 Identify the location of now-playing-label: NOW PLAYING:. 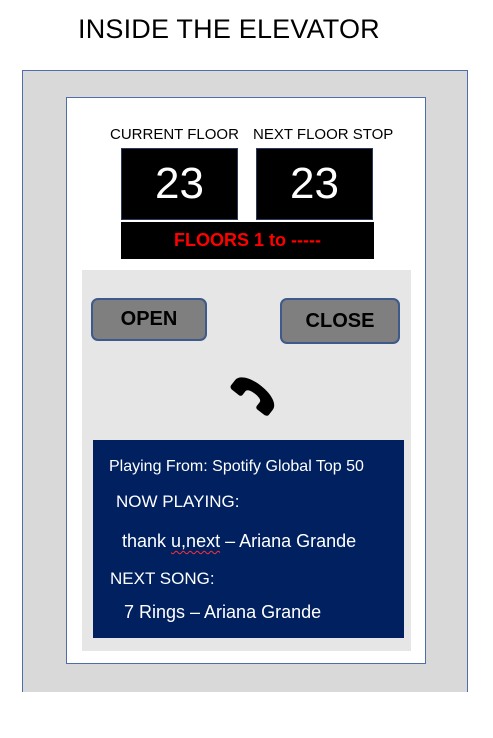
(178, 501).